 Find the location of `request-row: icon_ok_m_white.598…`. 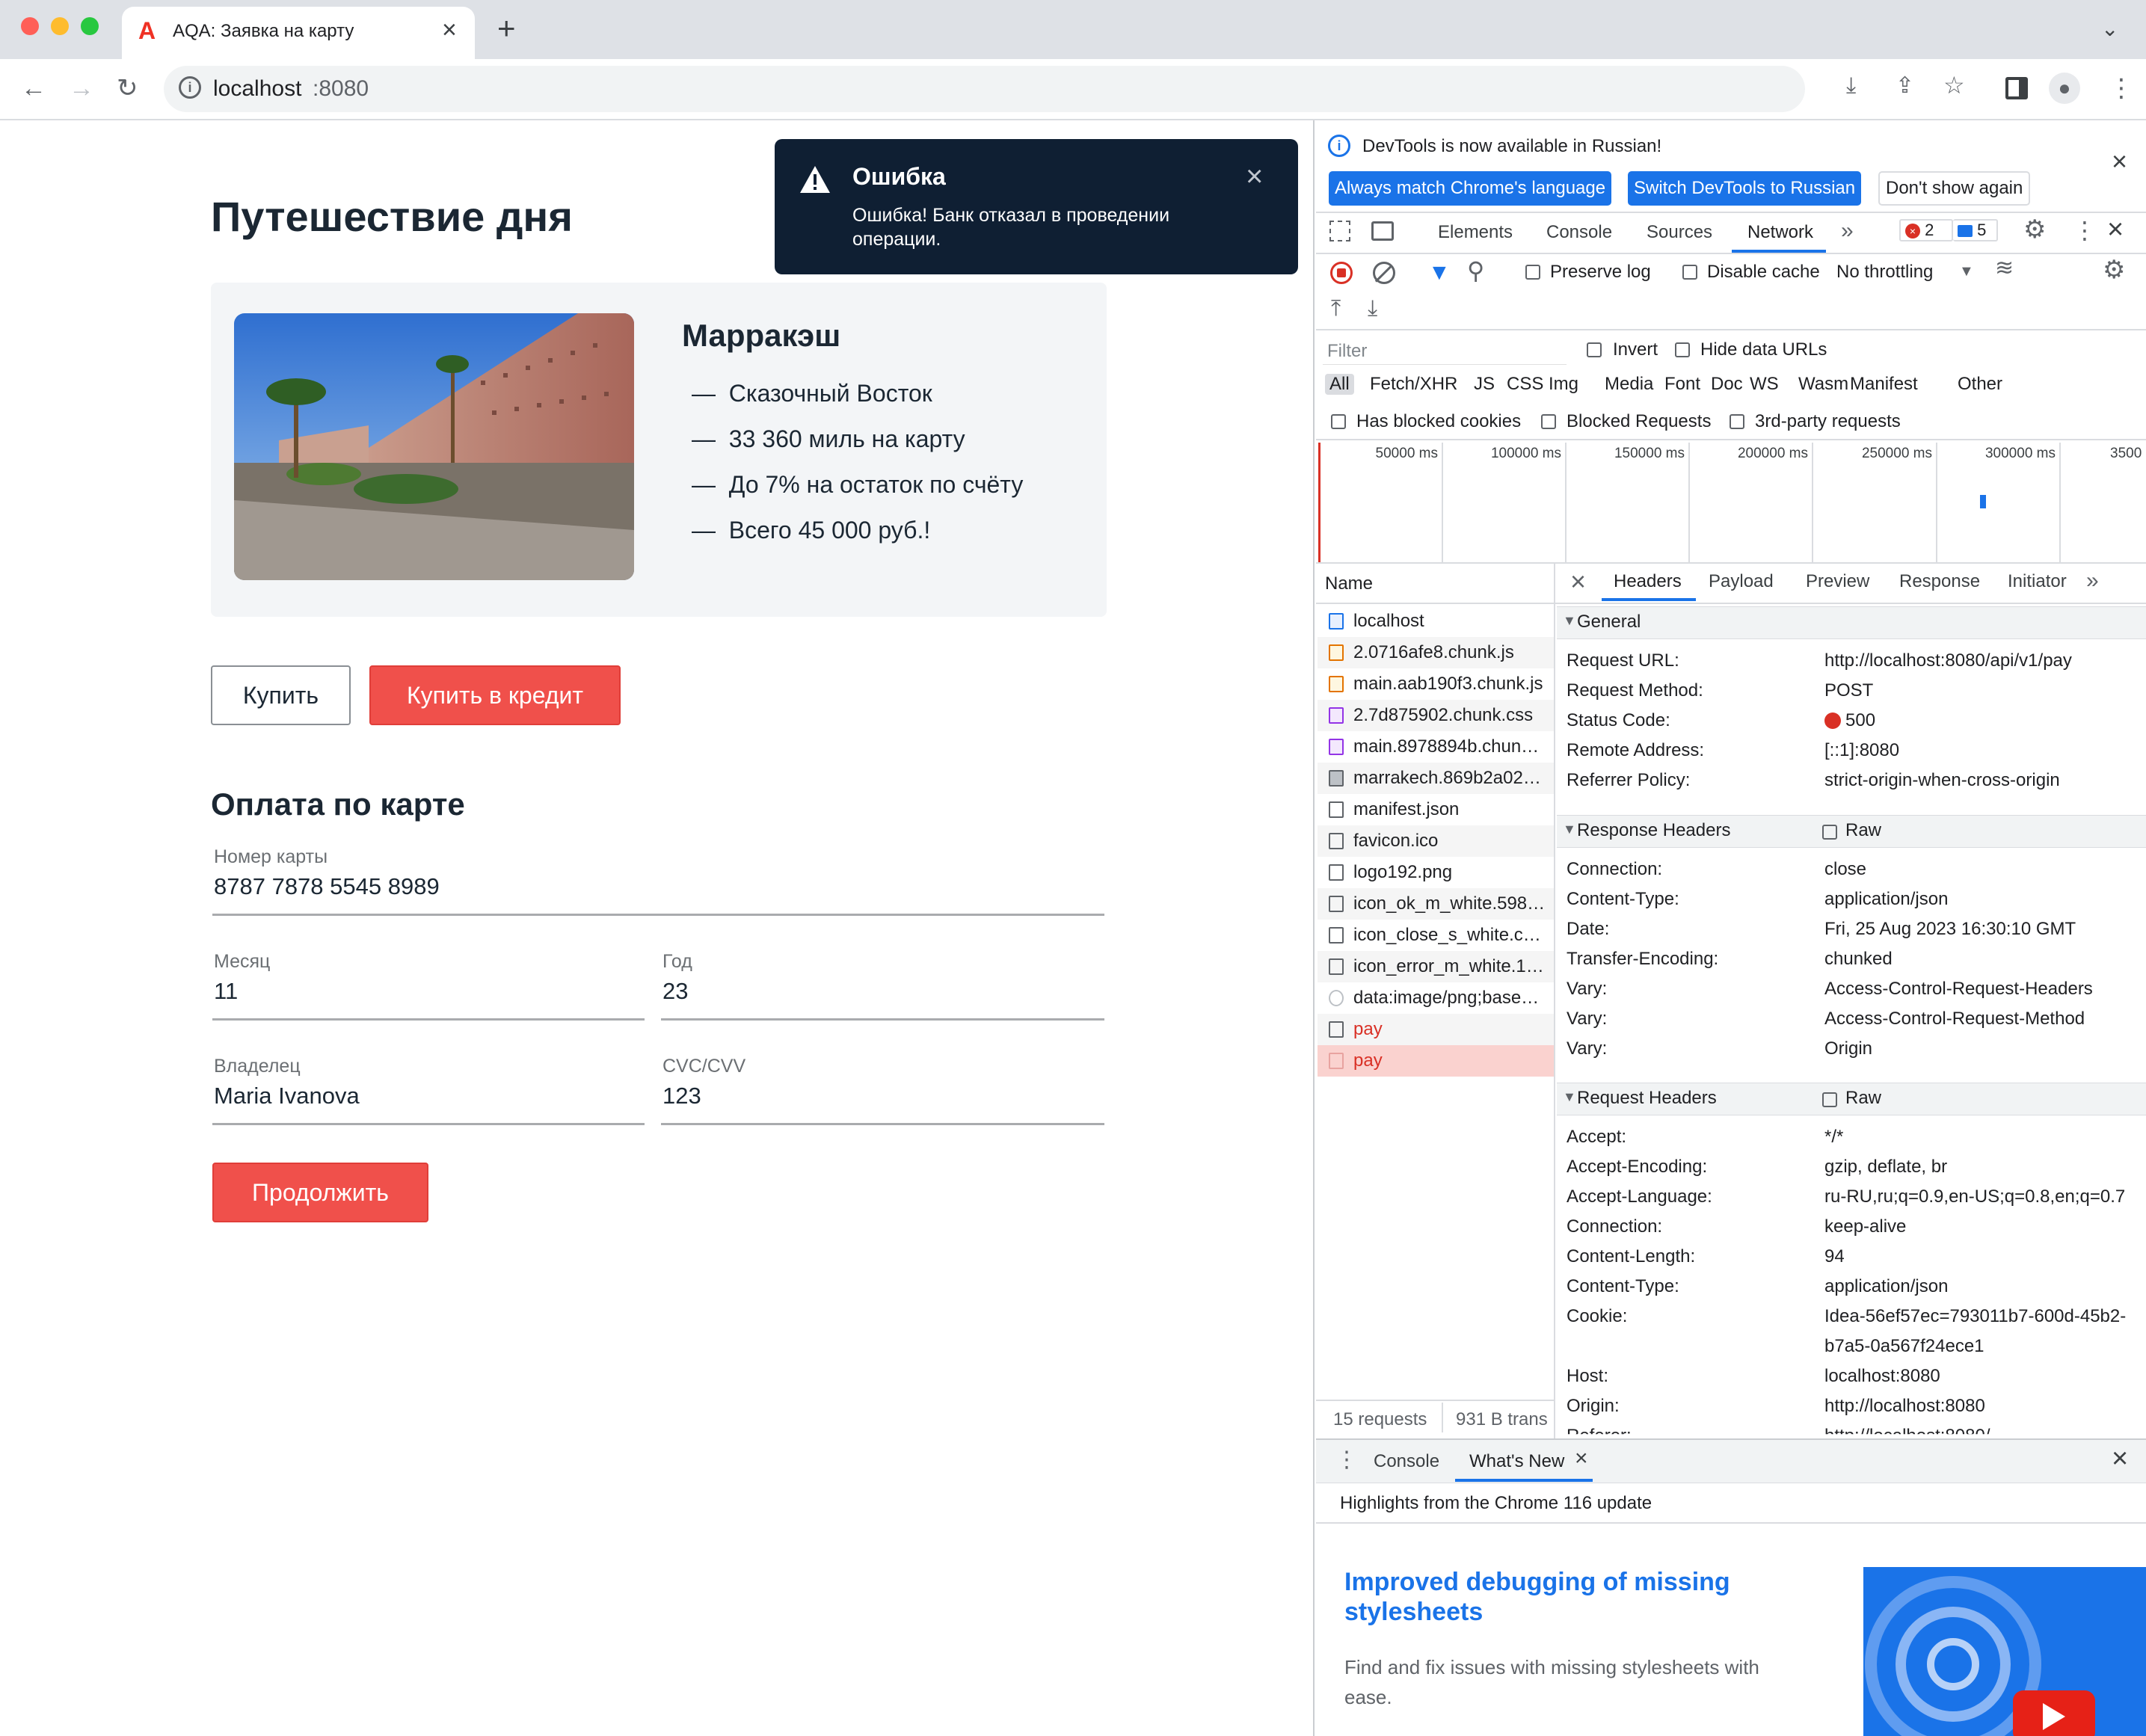

request-row: icon_ok_m_white.598… is located at coordinates (1449, 903).